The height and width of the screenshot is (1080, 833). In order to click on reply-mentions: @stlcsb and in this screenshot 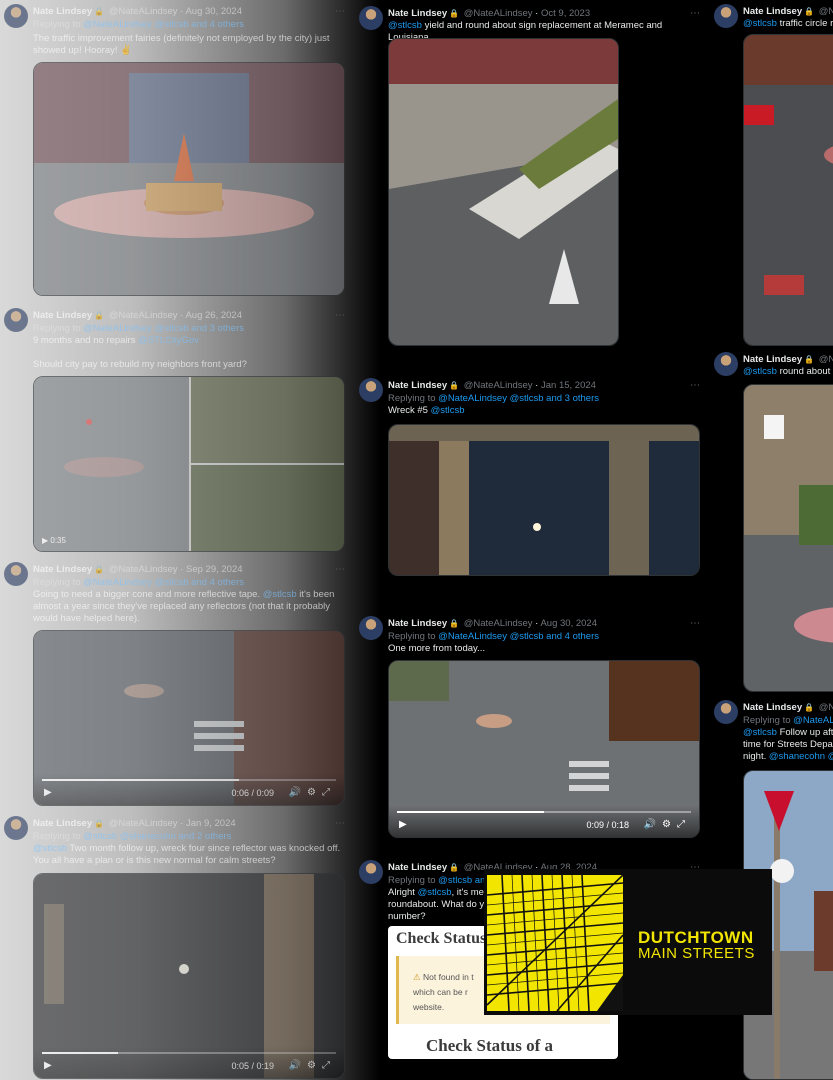, I will do `click(464, 880)`.